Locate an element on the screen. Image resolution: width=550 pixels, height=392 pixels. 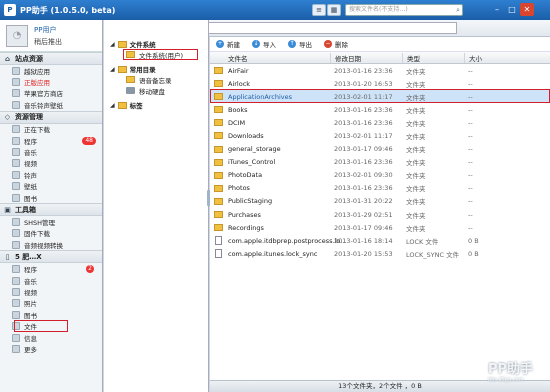
close-icon: ✕ is located at coordinates (527, 9).